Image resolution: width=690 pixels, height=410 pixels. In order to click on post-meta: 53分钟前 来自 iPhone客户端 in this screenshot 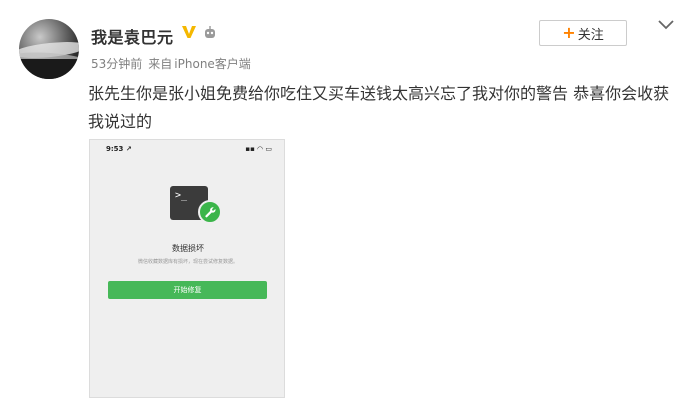, I will do `click(174, 63)`.